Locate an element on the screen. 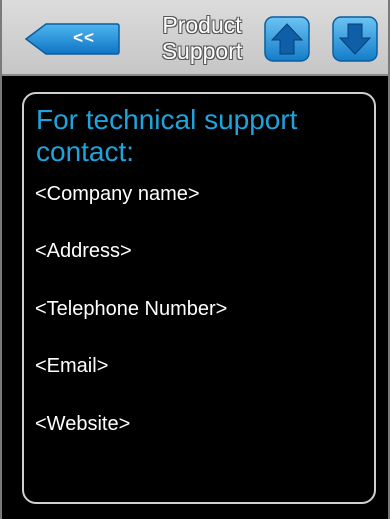 This screenshot has width=390, height=519. telephone-line: <Telephone Number> is located at coordinates (131, 309).